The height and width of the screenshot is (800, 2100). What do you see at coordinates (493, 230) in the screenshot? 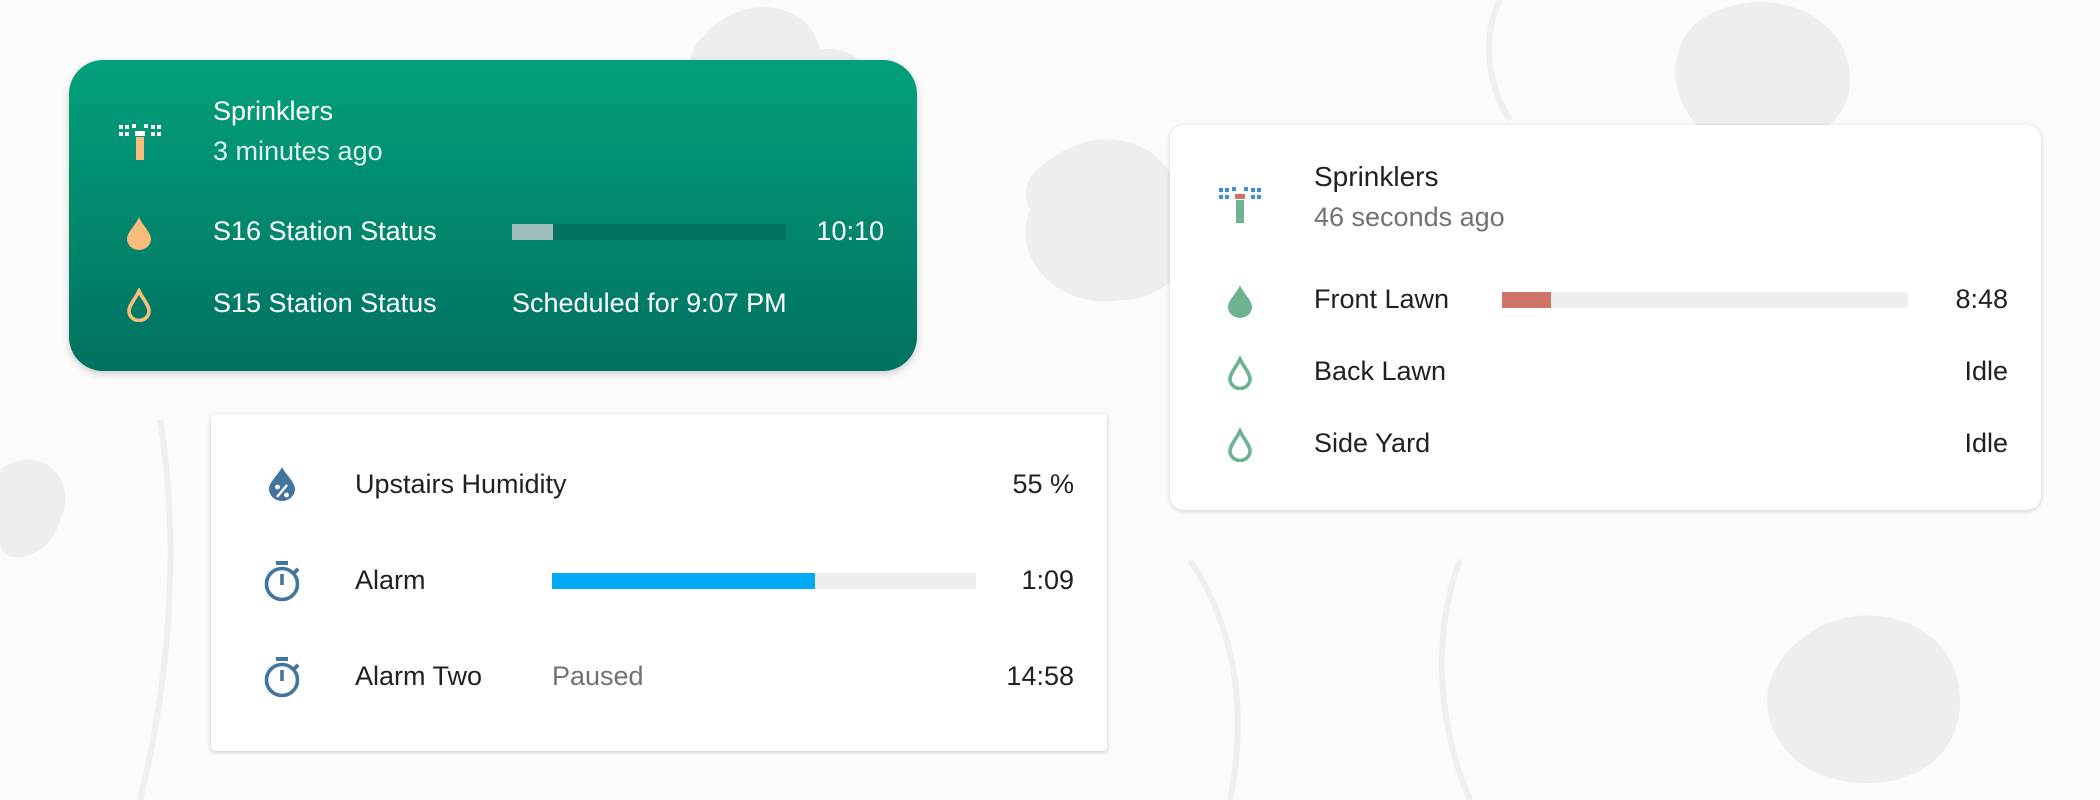
I see `station-row-s16: S16 Station Status 10:10` at bounding box center [493, 230].